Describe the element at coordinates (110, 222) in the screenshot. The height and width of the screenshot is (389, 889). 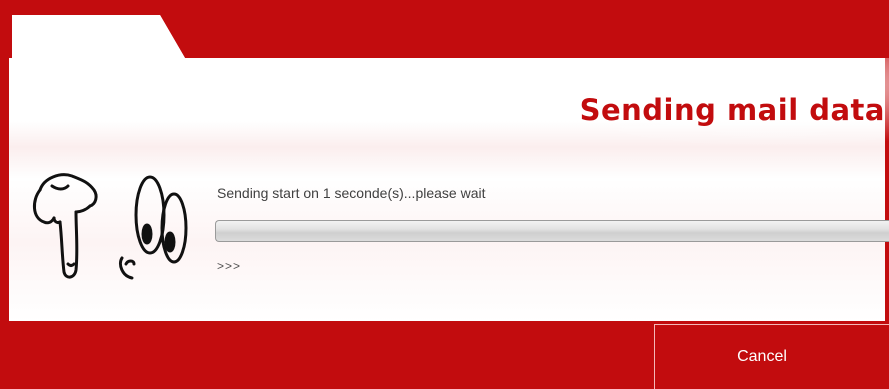
I see `pointing-hand-with-eyes-icon` at that location.